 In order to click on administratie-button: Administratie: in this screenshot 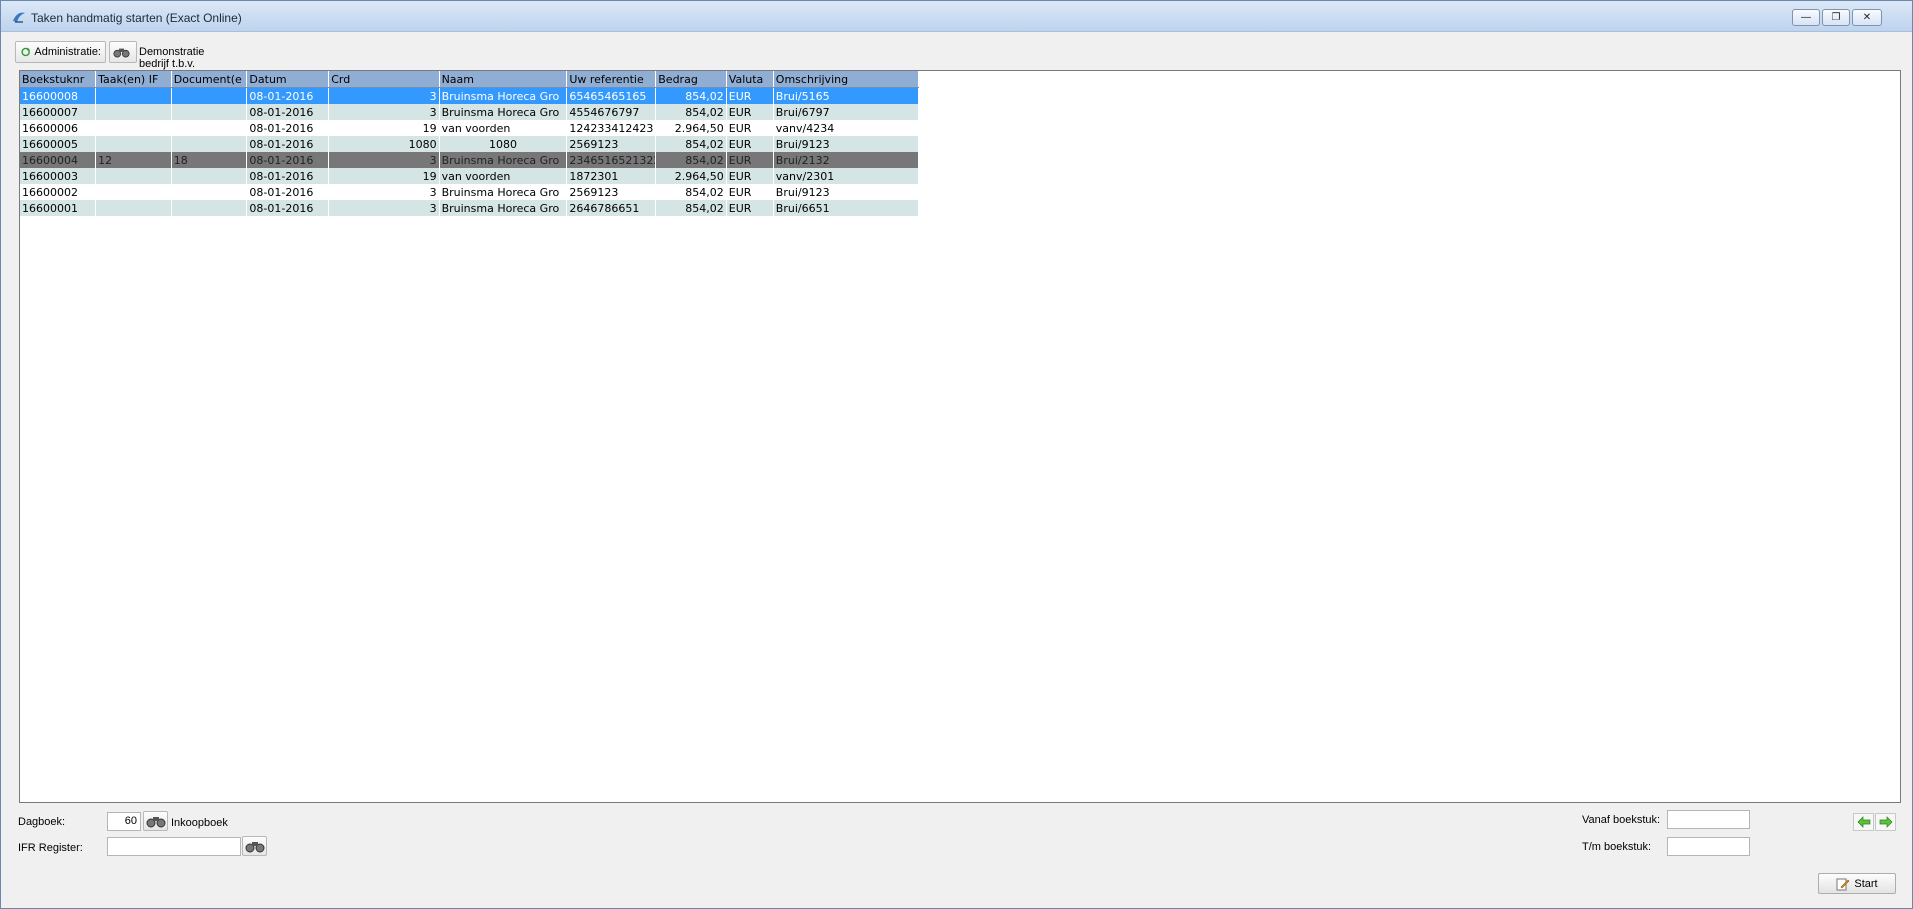, I will do `click(60, 52)`.